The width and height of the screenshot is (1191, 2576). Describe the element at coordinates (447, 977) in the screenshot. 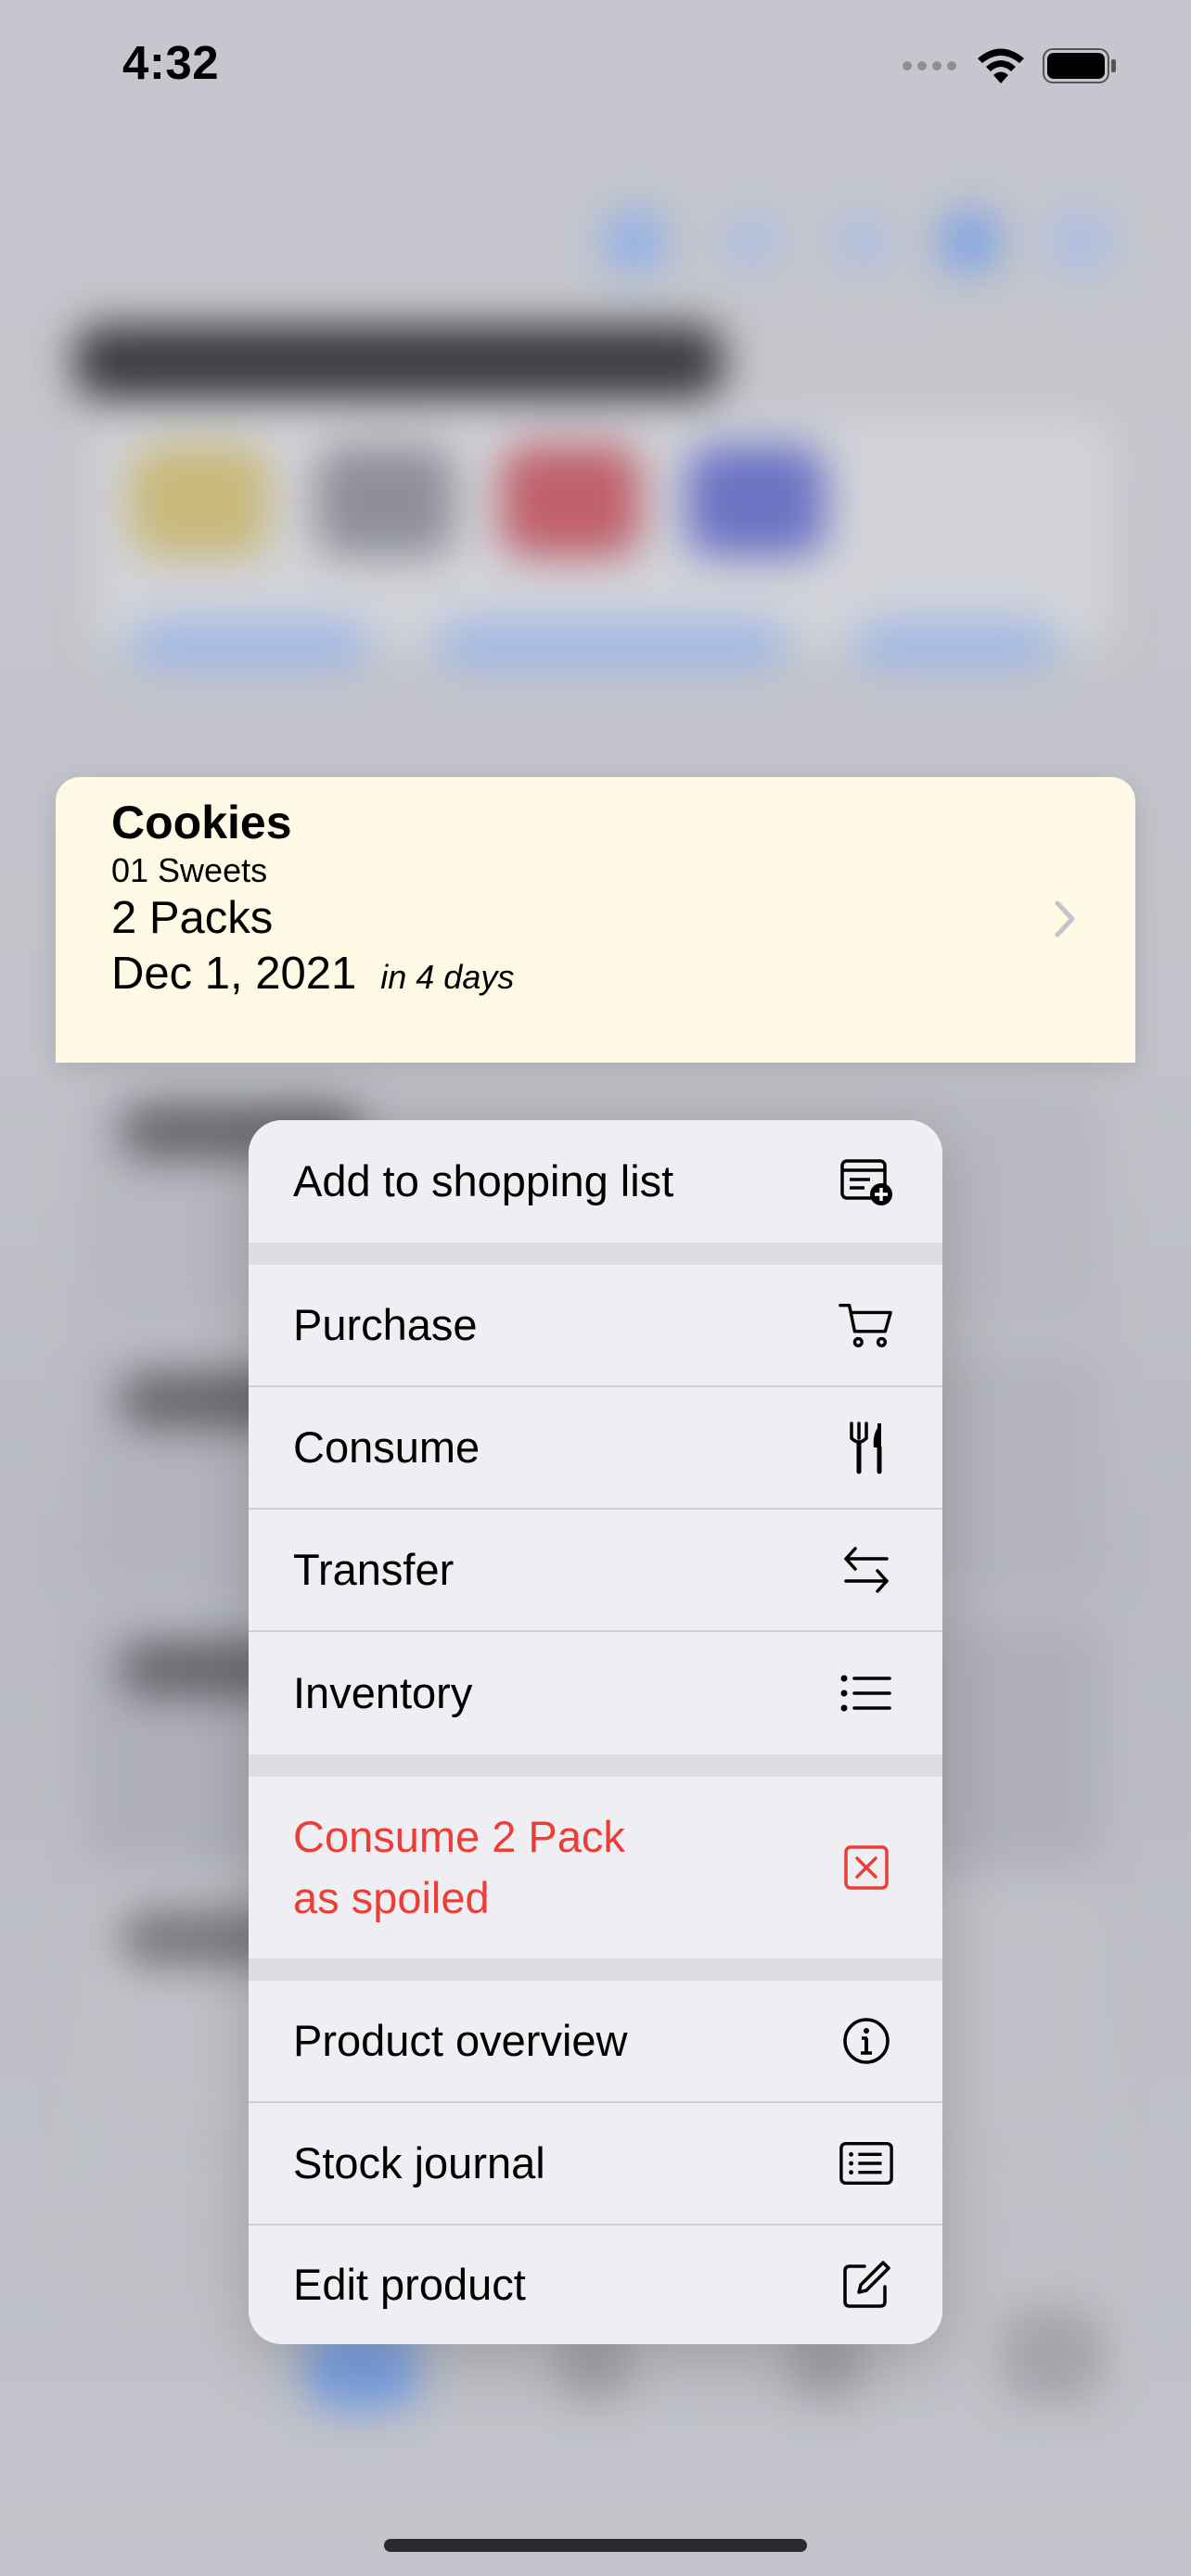

I see `due-relative: in 4 days` at that location.